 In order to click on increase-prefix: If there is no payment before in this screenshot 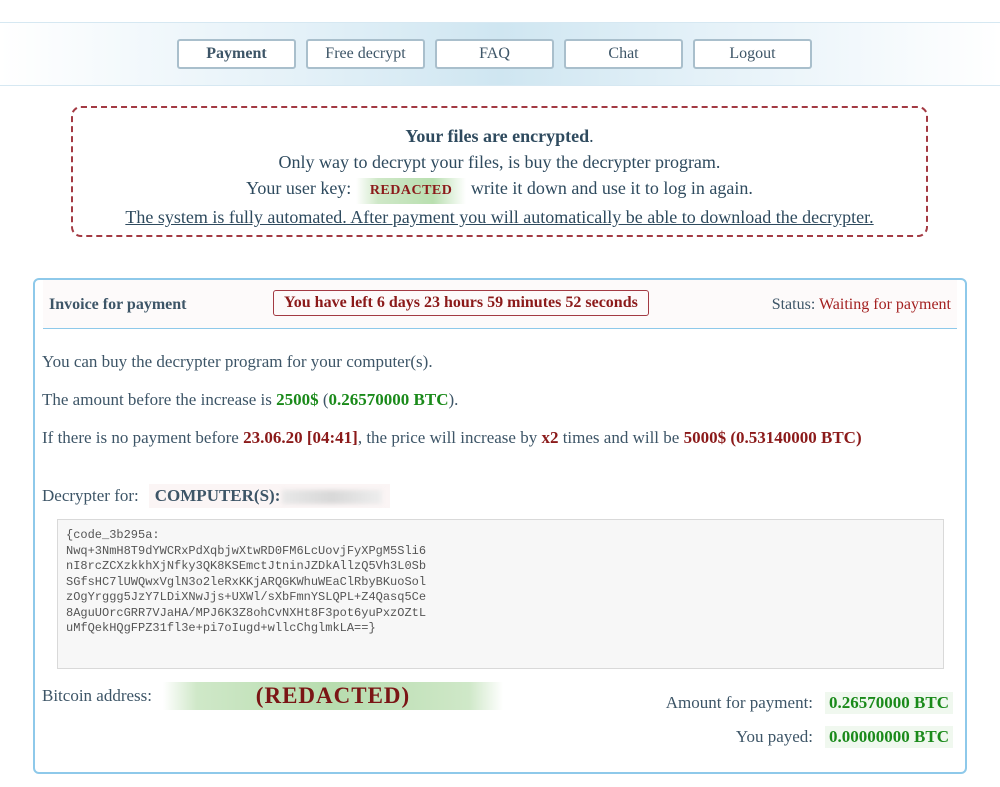, I will do `click(140, 437)`.